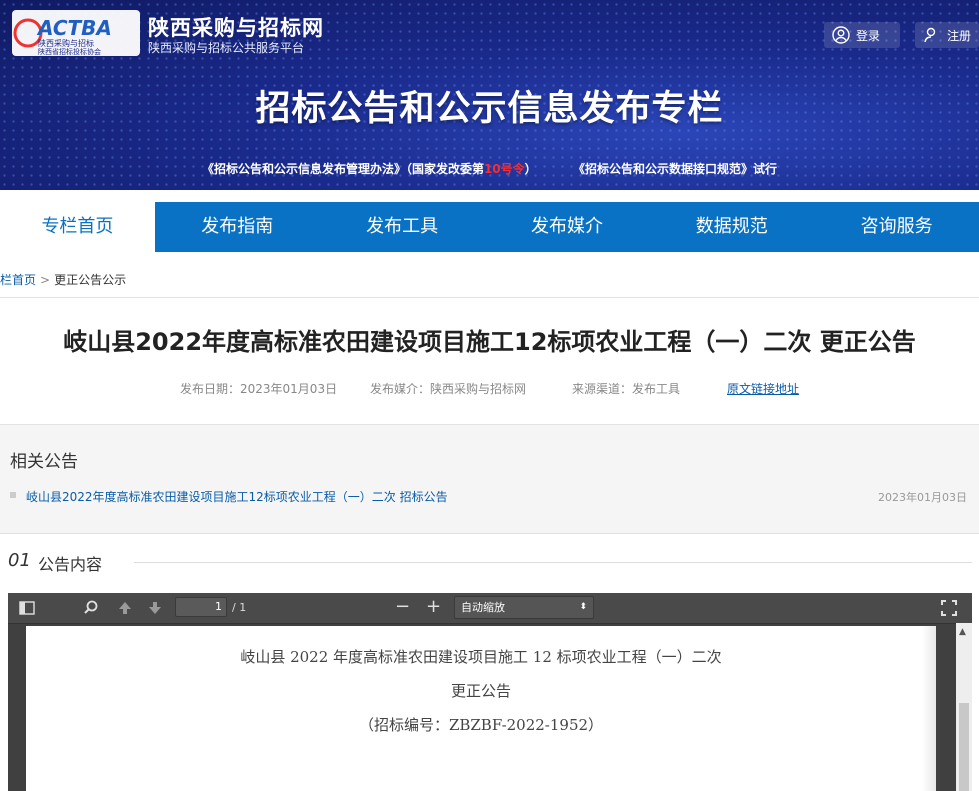  I want to click on scrollbar-thumb, so click(964, 747).